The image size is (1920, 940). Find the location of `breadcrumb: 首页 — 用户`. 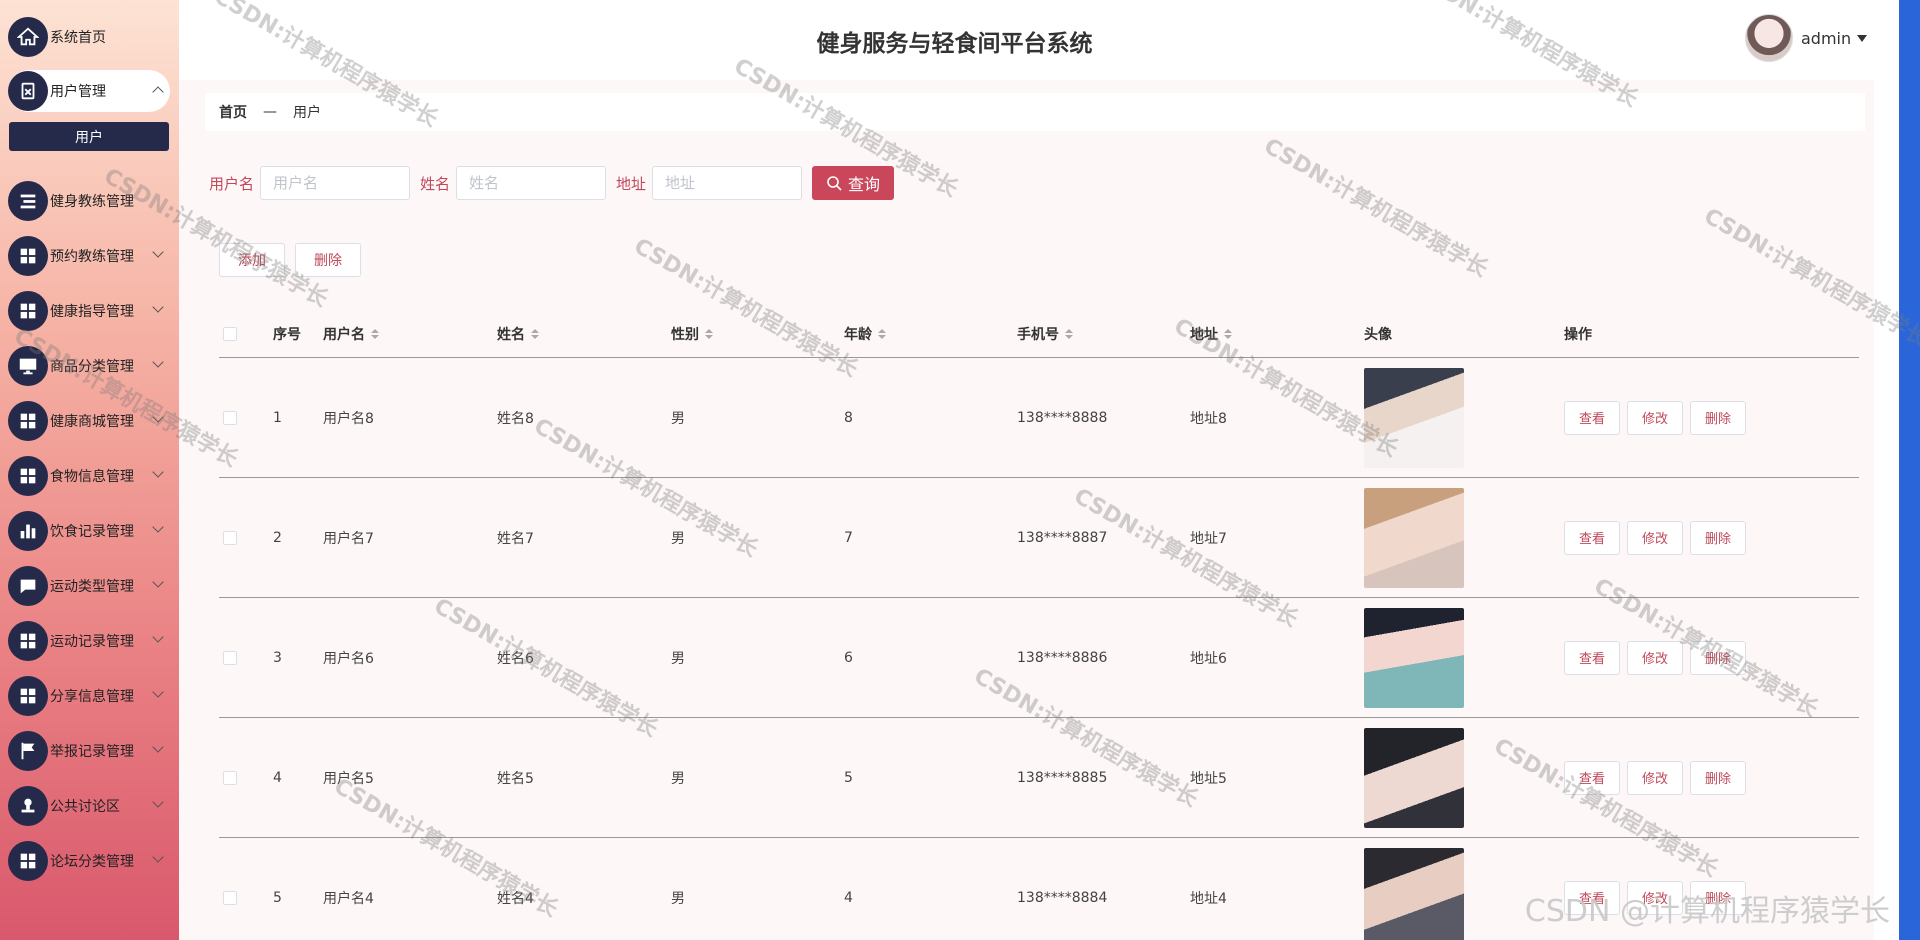

breadcrumb: 首页 — 用户 is located at coordinates (1035, 112).